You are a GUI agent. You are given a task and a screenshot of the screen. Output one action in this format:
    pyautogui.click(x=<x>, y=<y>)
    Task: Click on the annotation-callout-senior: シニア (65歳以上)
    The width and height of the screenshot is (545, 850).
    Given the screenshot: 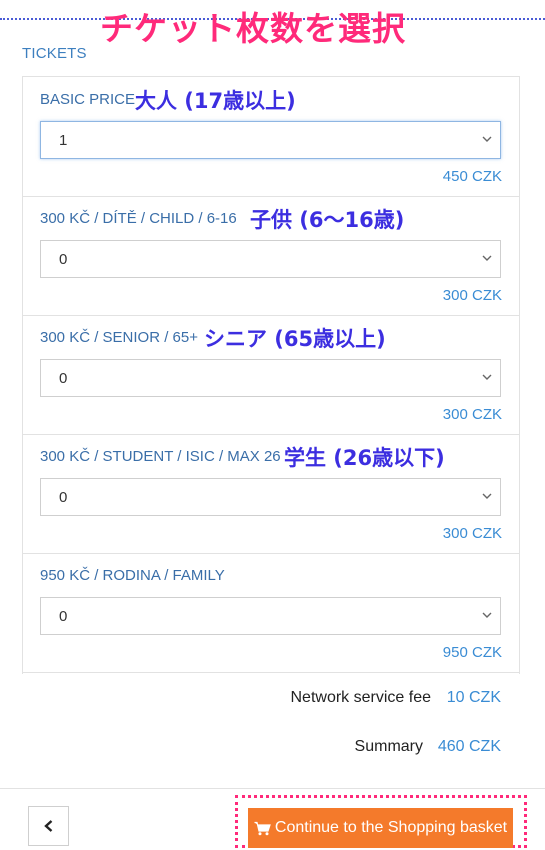 What is the action you would take?
    pyautogui.click(x=295, y=339)
    